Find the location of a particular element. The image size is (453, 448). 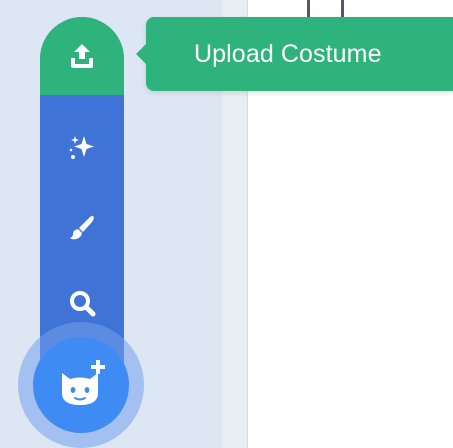

cat-plus-icon is located at coordinates (83, 382).